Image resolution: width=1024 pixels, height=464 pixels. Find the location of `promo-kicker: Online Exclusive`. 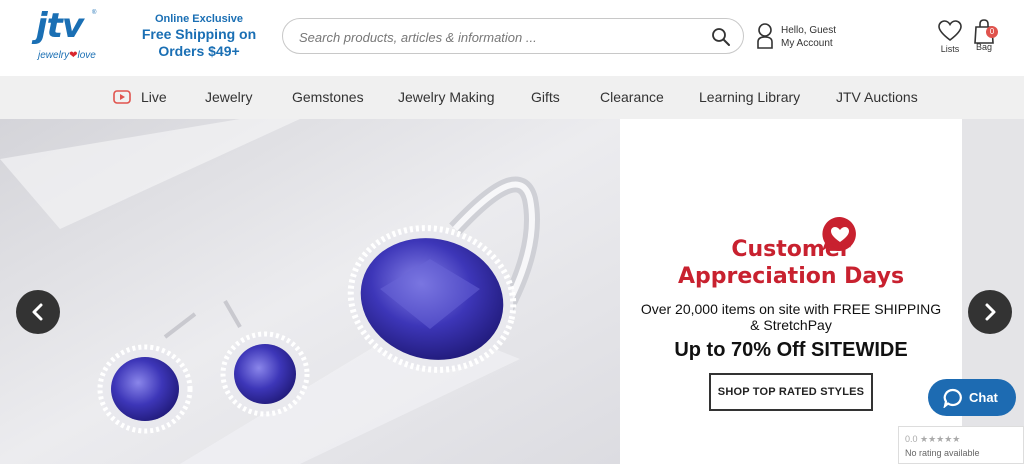

promo-kicker: Online Exclusive is located at coordinates (199, 19).